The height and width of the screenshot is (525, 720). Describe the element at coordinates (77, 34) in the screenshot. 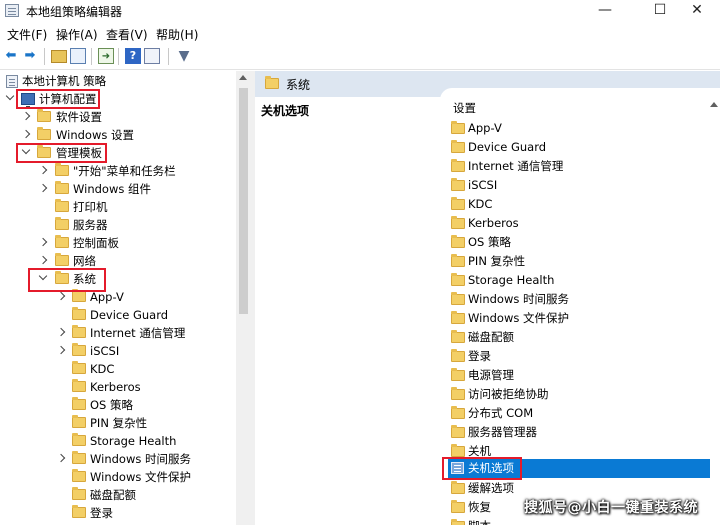

I see `menu-action: 操作(A)` at that location.